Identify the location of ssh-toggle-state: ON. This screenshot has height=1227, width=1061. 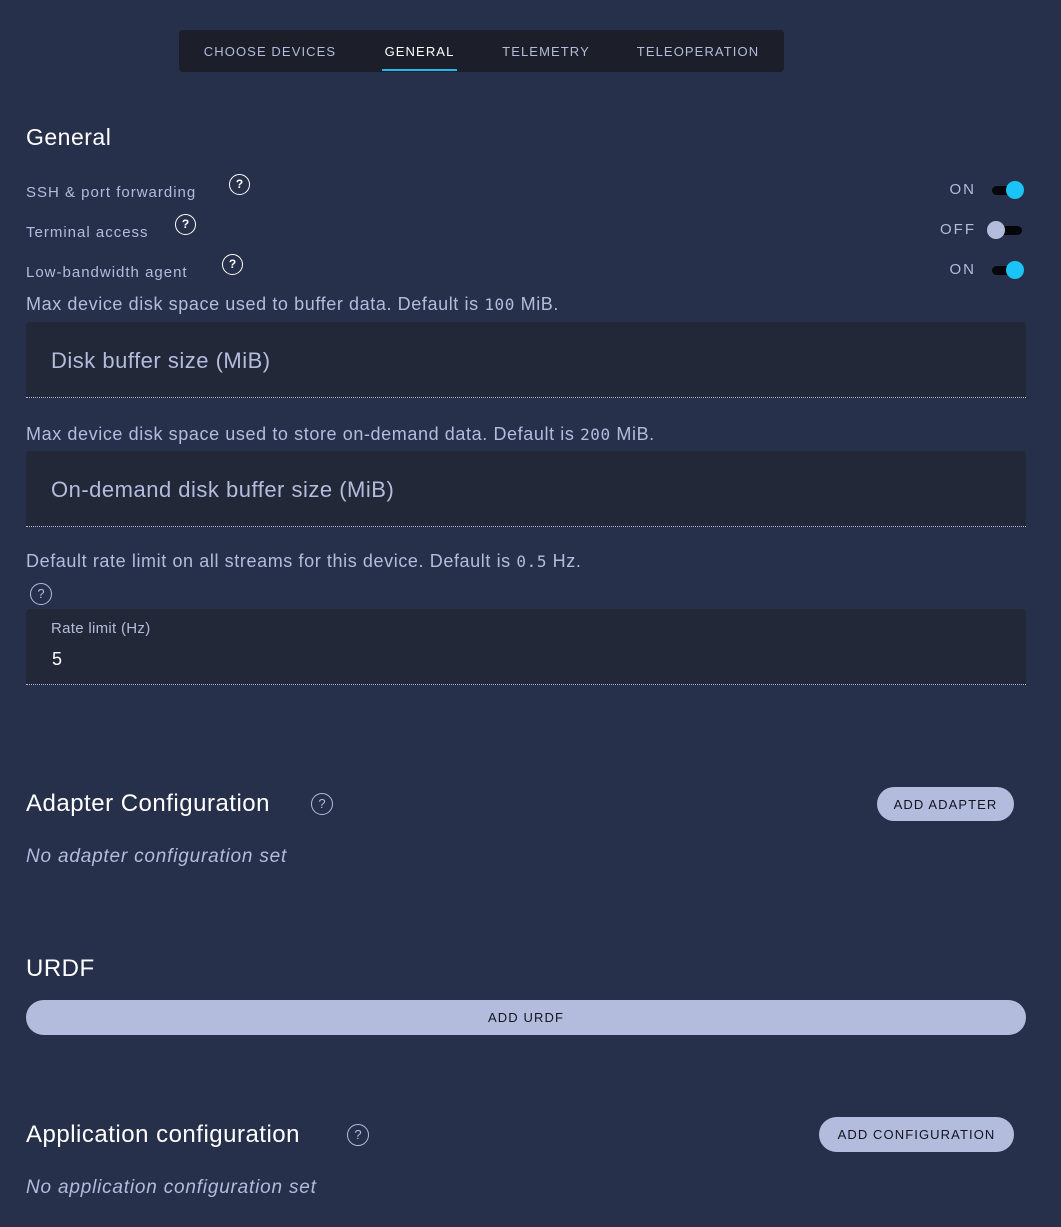
(962, 189).